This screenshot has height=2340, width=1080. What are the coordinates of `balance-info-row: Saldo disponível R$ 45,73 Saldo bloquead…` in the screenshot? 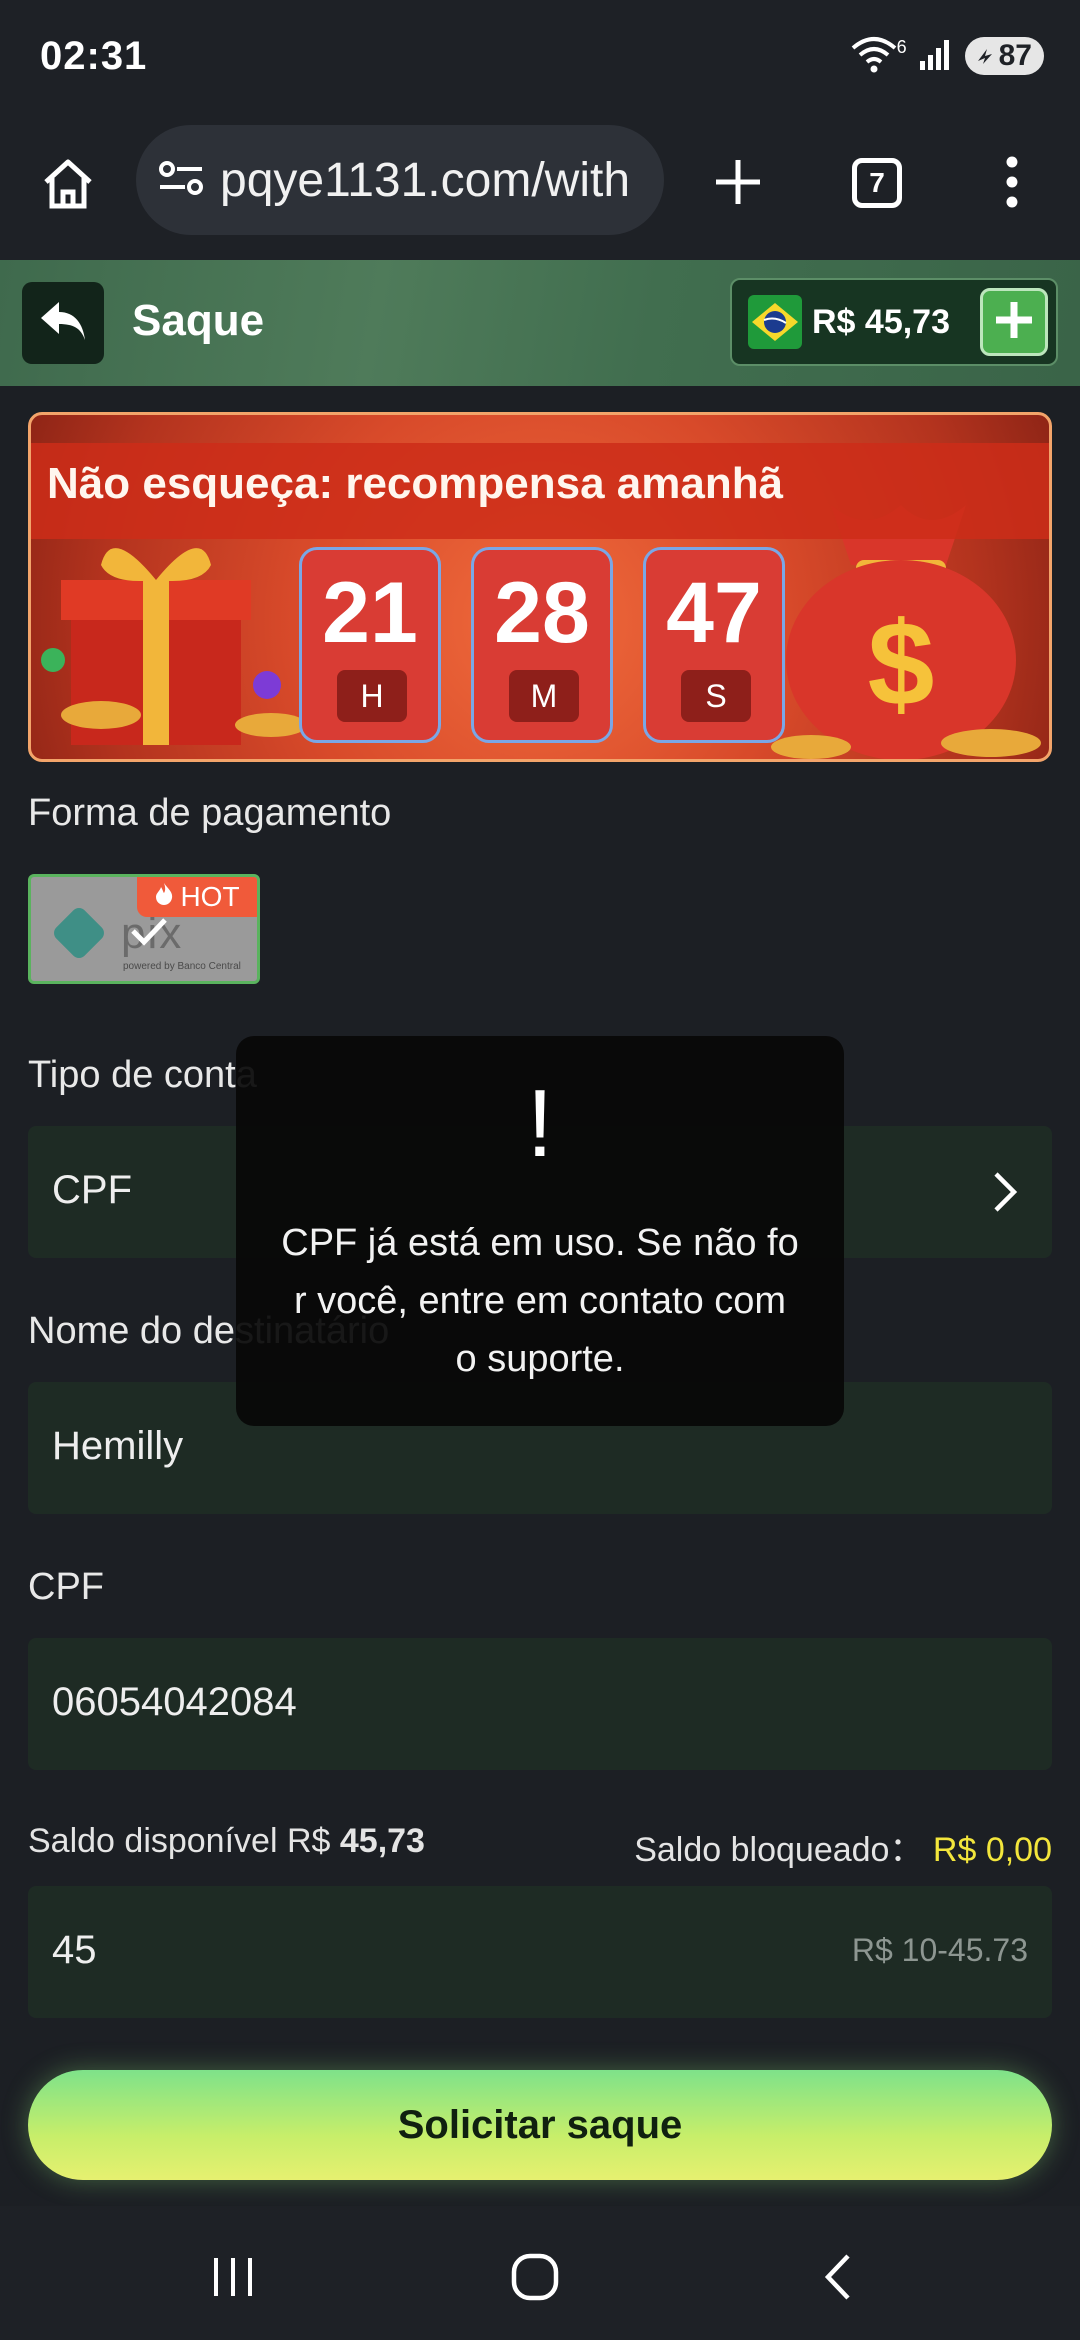 It's located at (540, 1845).